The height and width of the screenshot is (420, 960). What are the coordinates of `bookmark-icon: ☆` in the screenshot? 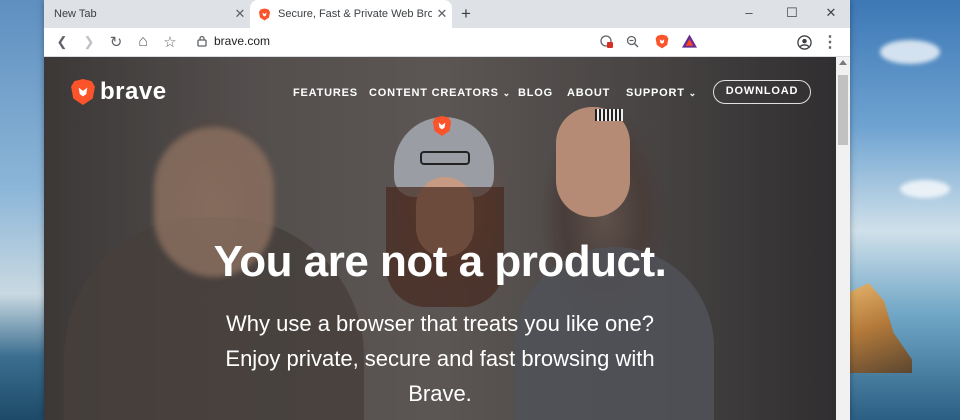 It's located at (170, 42).